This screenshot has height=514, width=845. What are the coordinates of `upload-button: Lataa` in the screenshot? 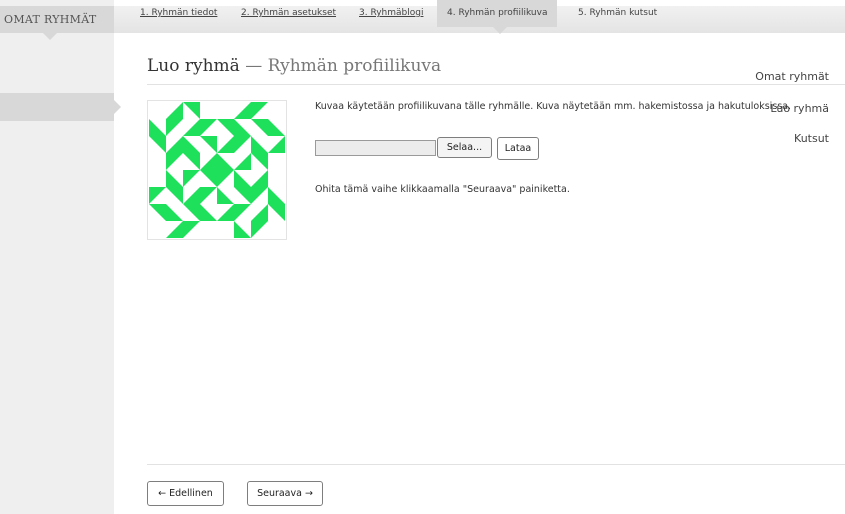 It's located at (518, 148).